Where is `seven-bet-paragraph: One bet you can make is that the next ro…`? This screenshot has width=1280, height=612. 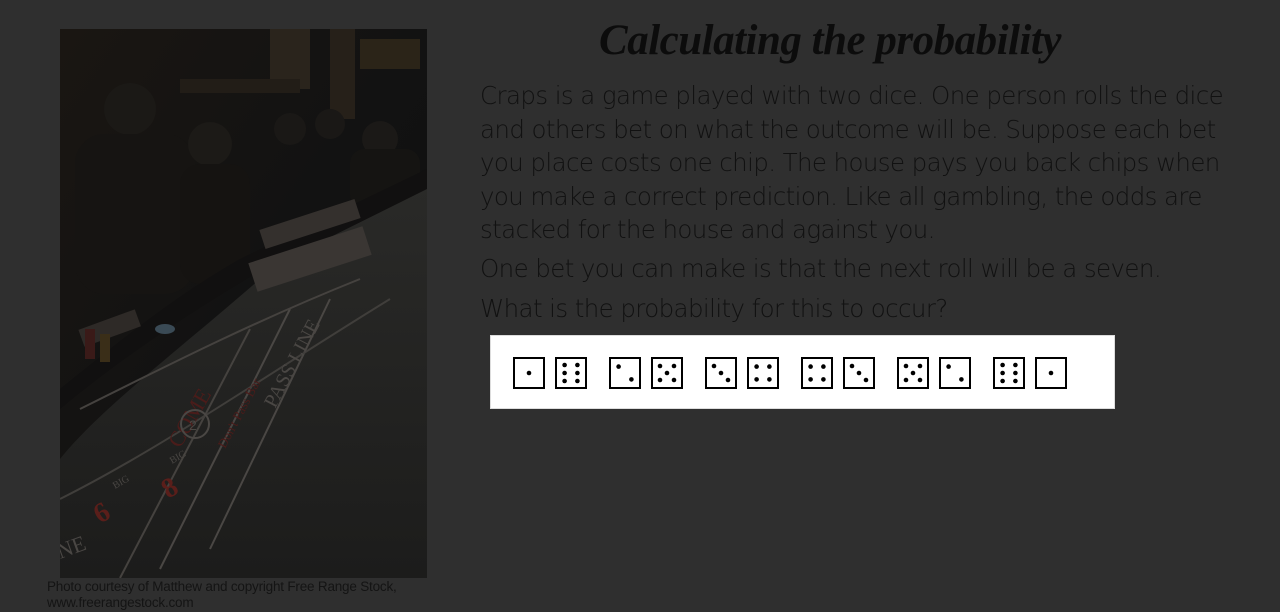 seven-bet-paragraph: One bet you can make is that the next ro… is located at coordinates (821, 268).